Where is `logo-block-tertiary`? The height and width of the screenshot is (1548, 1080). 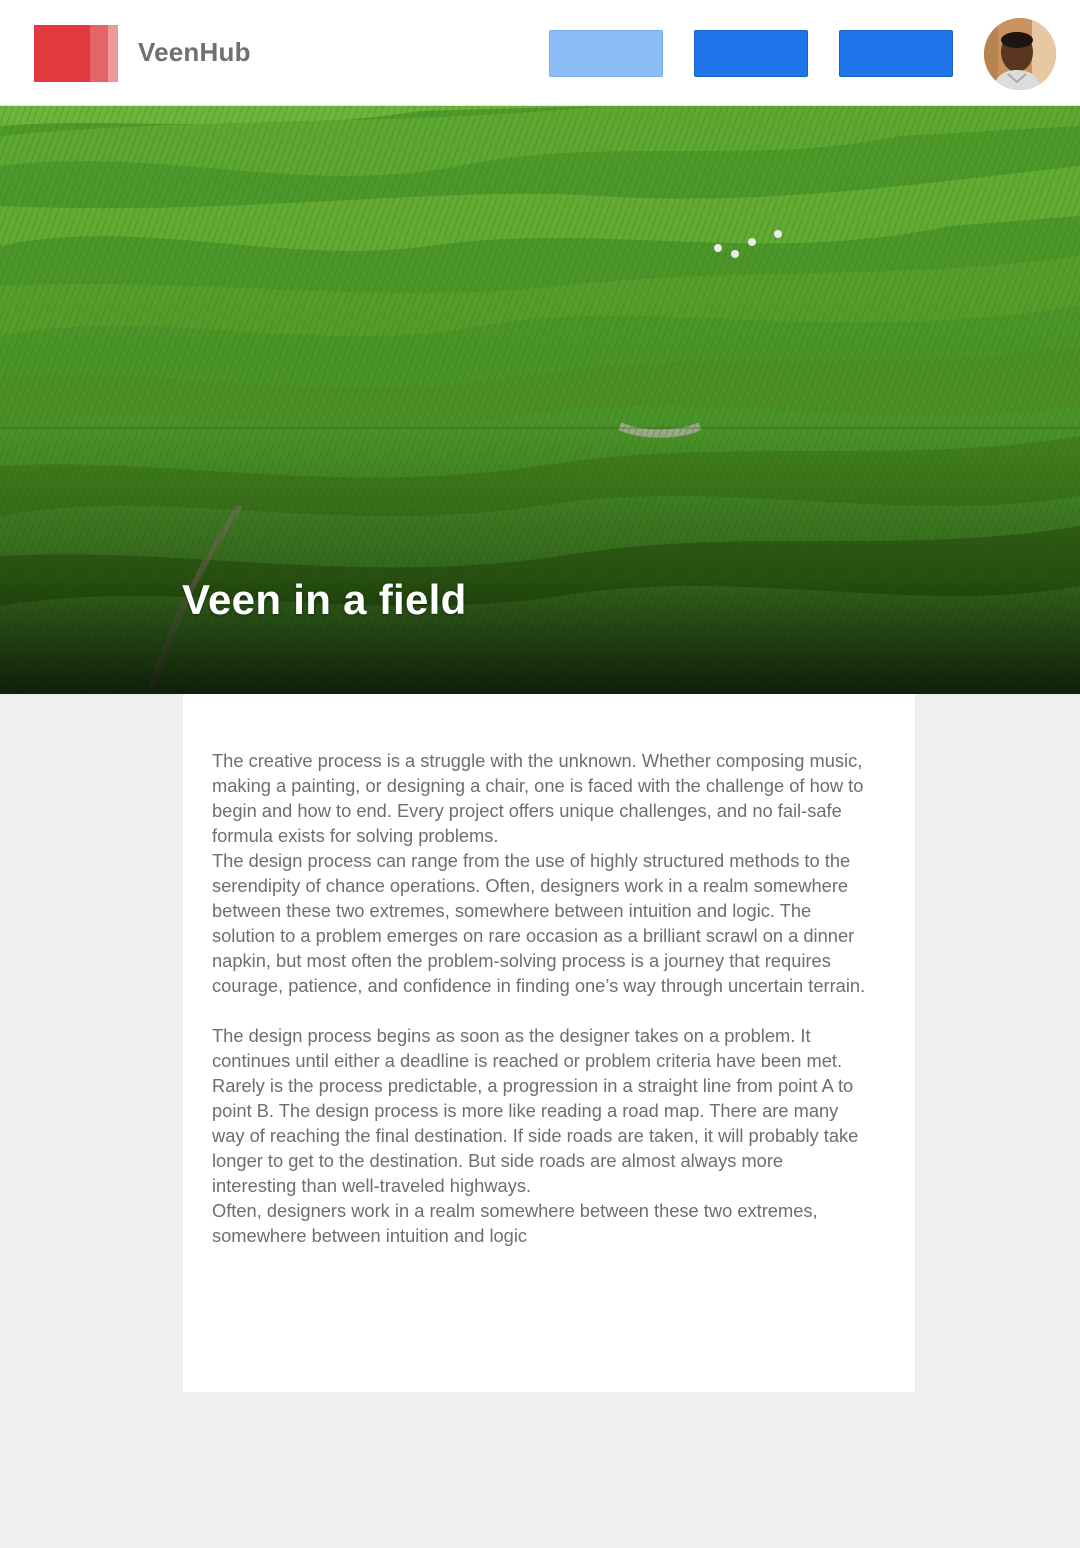
logo-block-tertiary is located at coordinates (113, 53).